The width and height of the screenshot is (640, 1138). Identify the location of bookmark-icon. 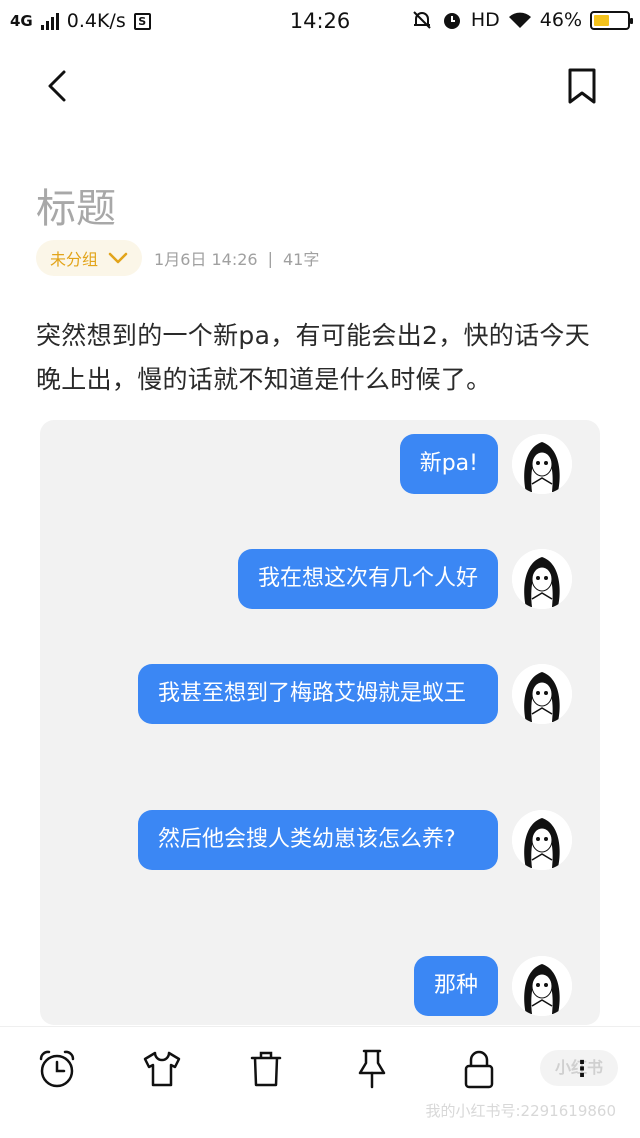
(582, 86).